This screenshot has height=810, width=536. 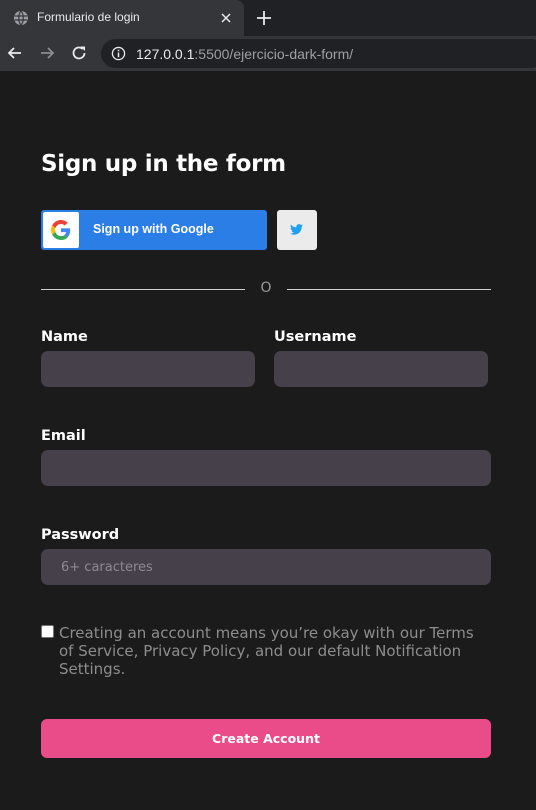 What do you see at coordinates (64, 337) in the screenshot?
I see `name-label: Name` at bounding box center [64, 337].